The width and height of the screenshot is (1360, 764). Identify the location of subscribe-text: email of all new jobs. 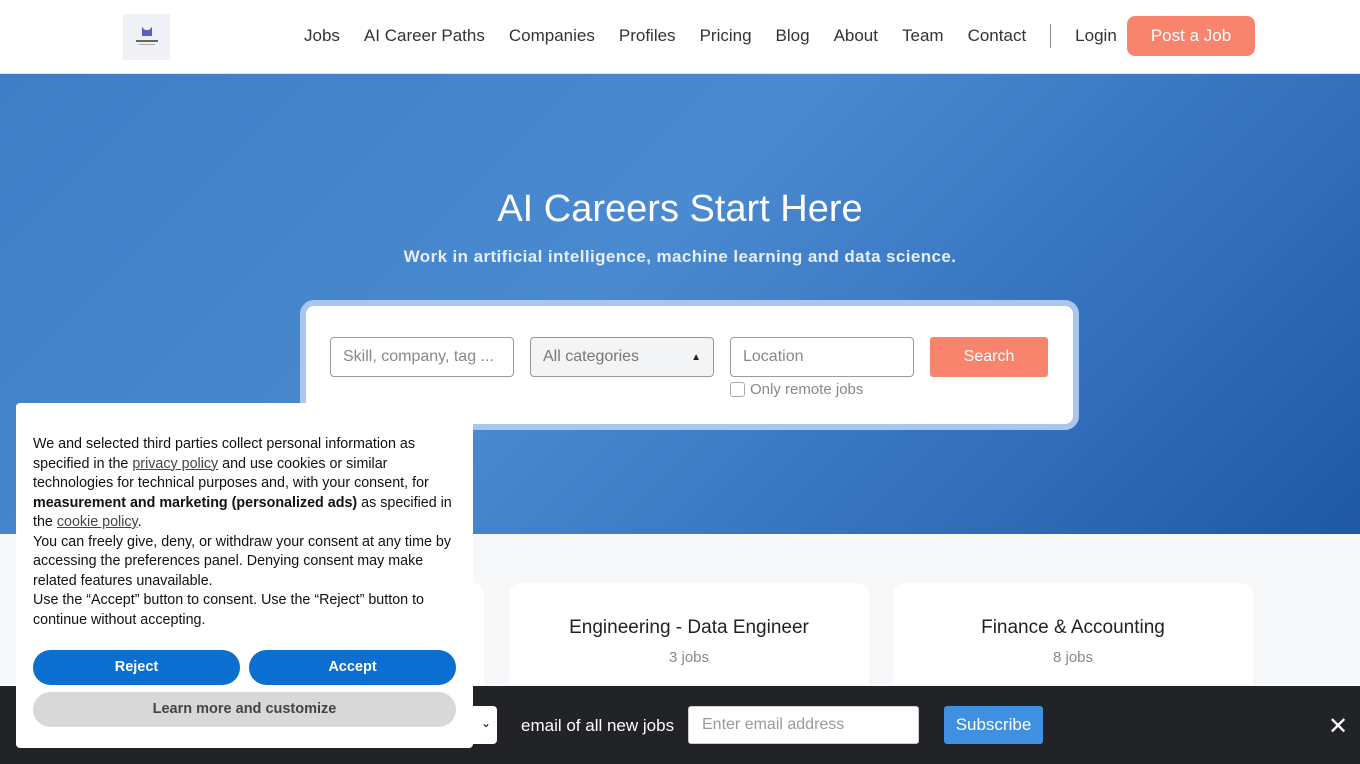
(598, 725).